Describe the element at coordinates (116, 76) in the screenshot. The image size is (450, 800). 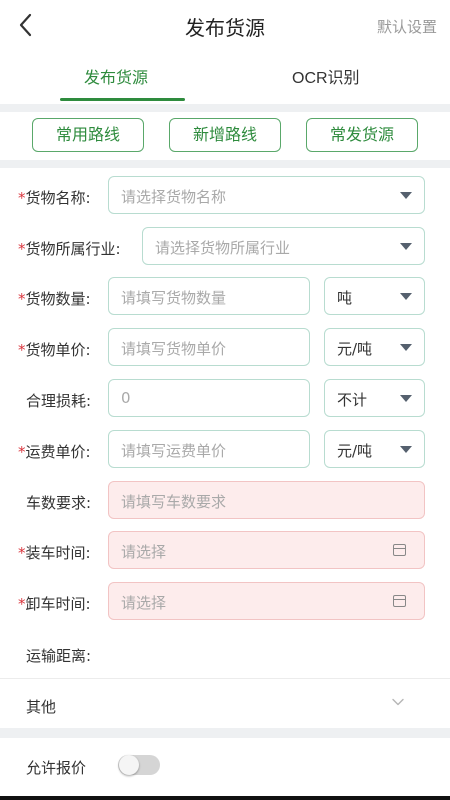
I see `tab-publish-goods: 发布货源` at that location.